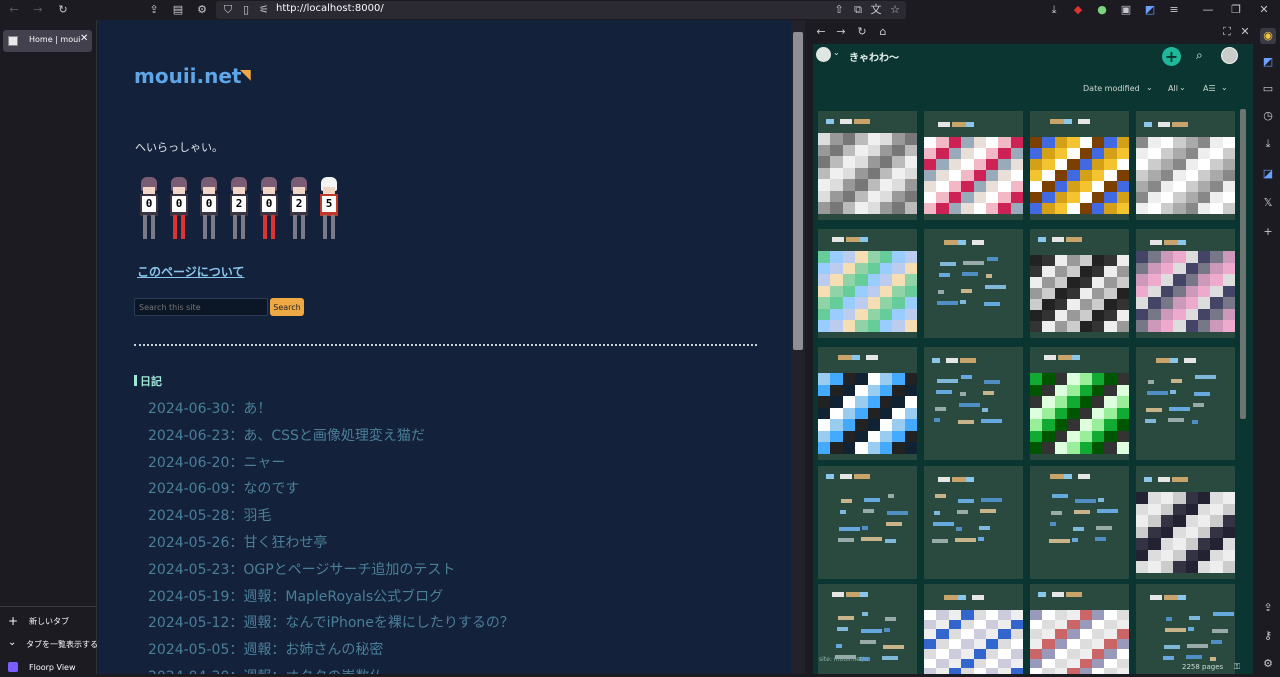  Describe the element at coordinates (1268, 232) in the screenshot. I see `add-panel-icon: +` at that location.